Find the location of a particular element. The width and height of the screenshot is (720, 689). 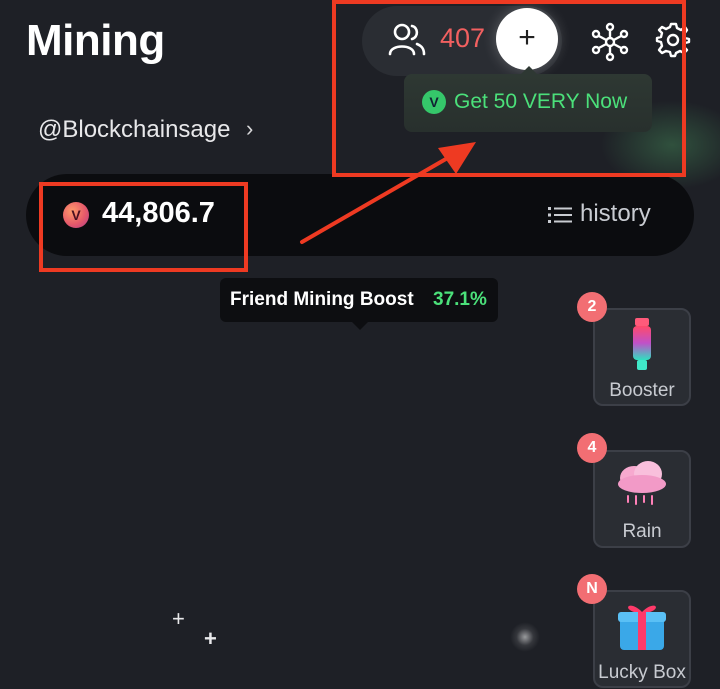

username: @Blockchainsage is located at coordinates (134, 130).